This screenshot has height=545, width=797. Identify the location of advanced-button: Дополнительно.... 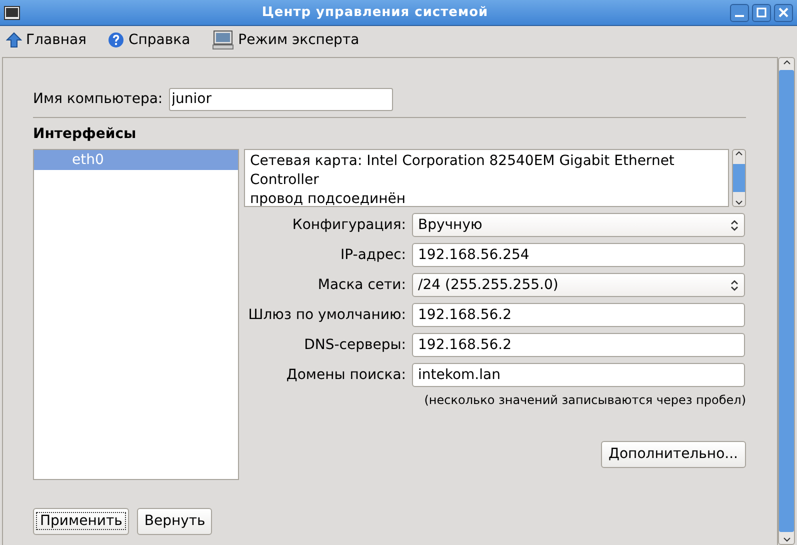
(673, 454).